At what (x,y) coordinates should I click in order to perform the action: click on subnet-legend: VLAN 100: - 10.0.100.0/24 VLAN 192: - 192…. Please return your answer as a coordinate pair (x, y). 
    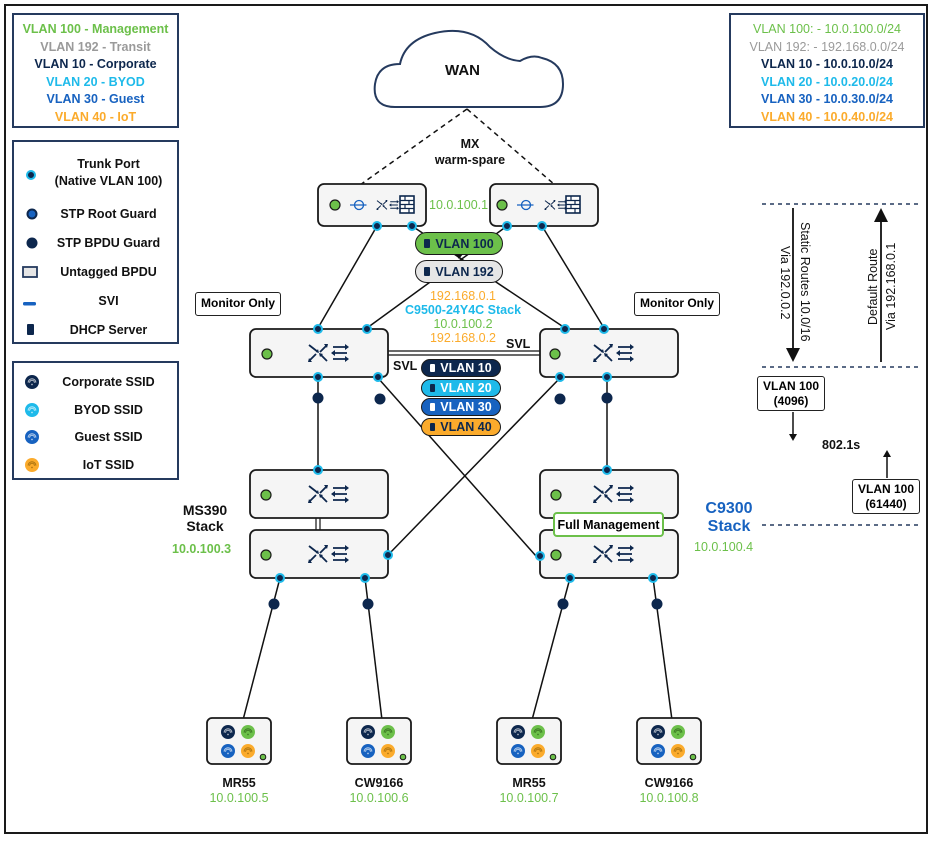
    Looking at the image, I should click on (827, 70).